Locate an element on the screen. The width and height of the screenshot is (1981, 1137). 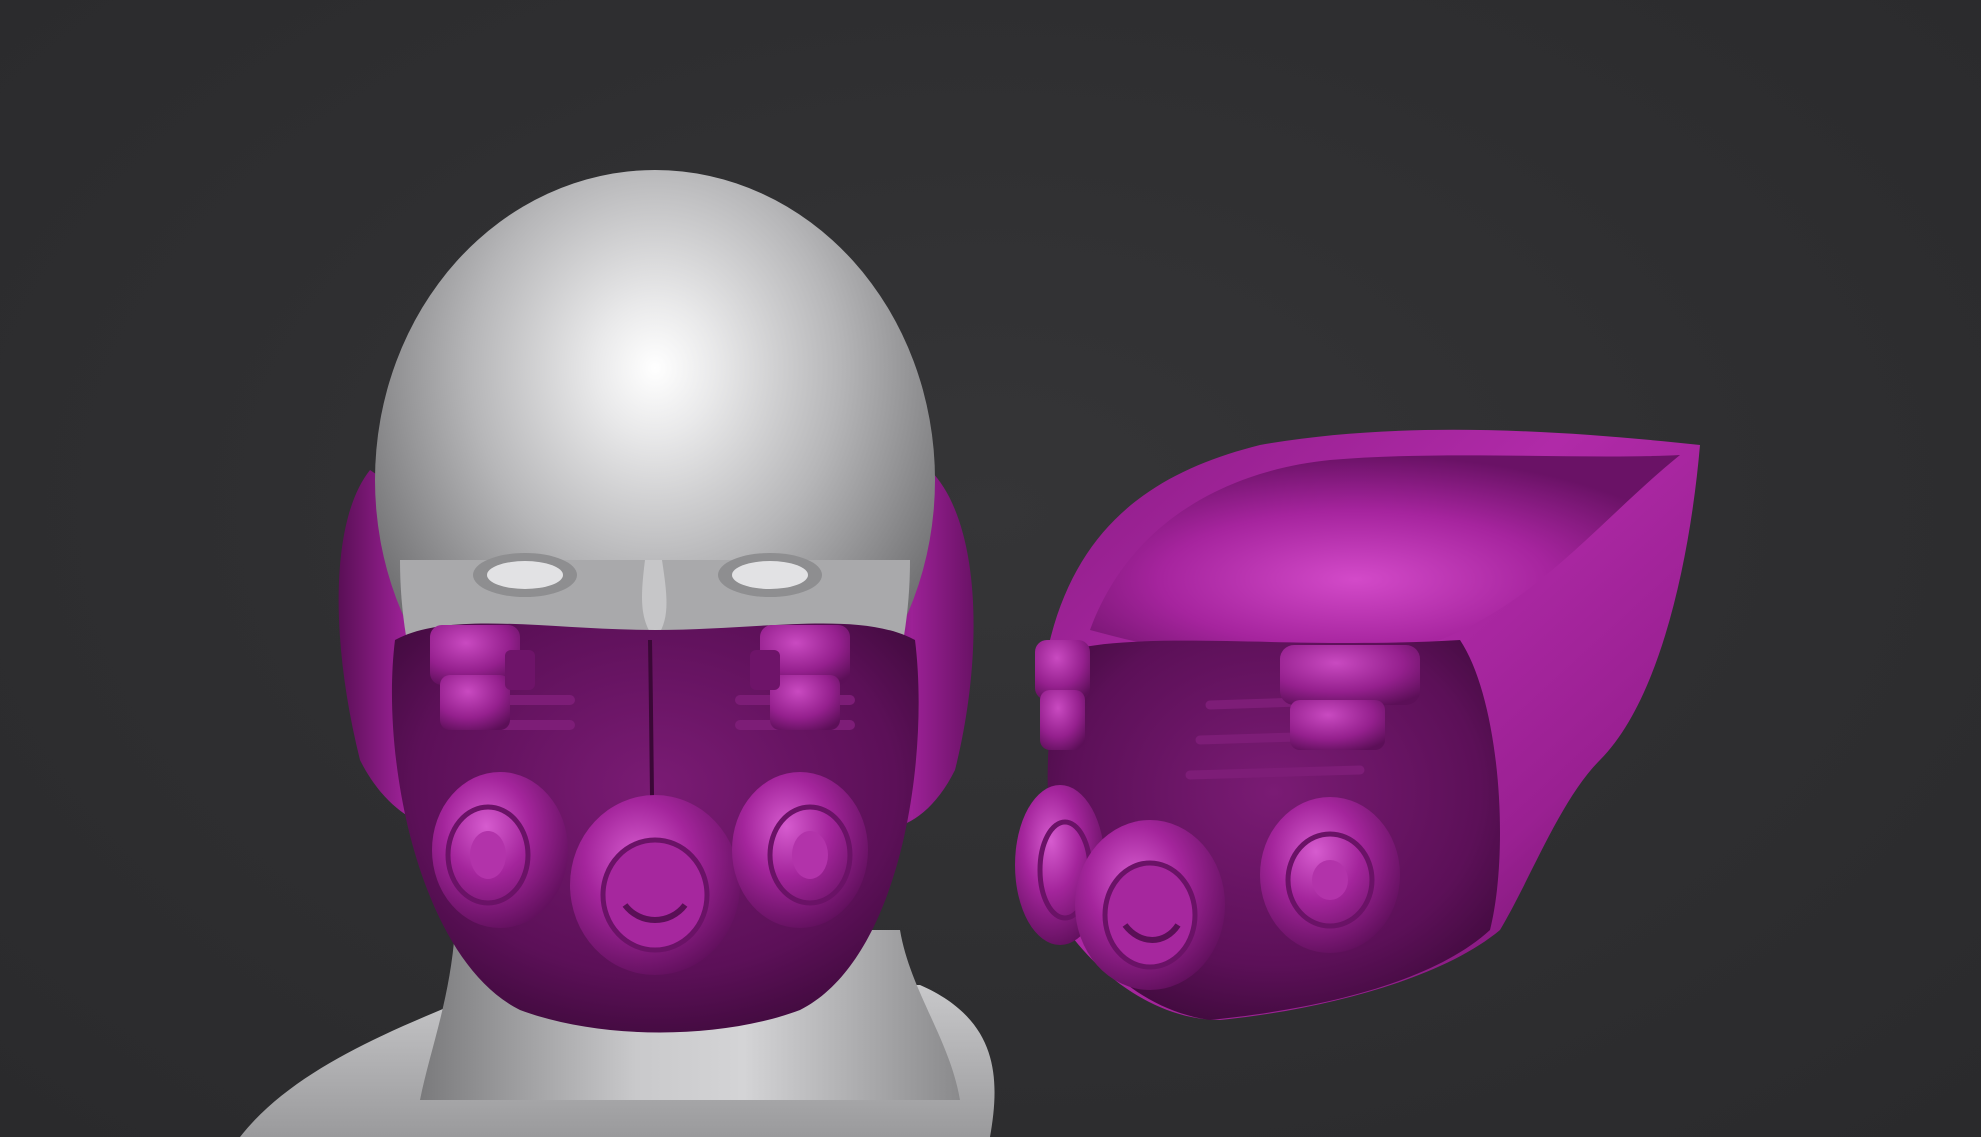
right-filter is located at coordinates (800, 850).